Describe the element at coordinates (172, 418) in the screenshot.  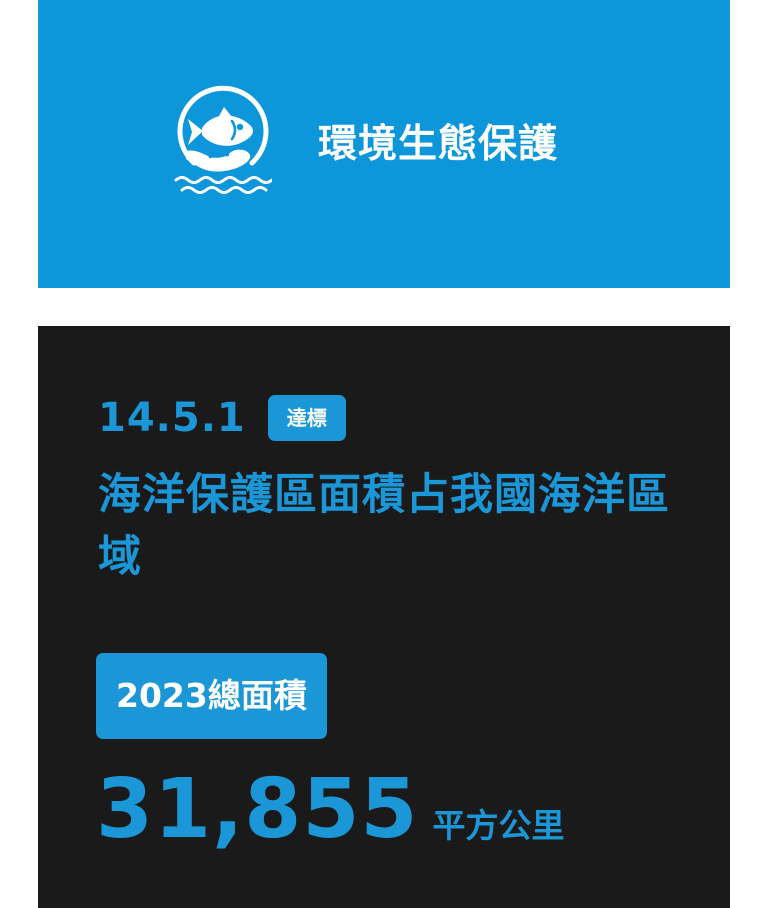
I see `indicator-code: 14.5.1` at that location.